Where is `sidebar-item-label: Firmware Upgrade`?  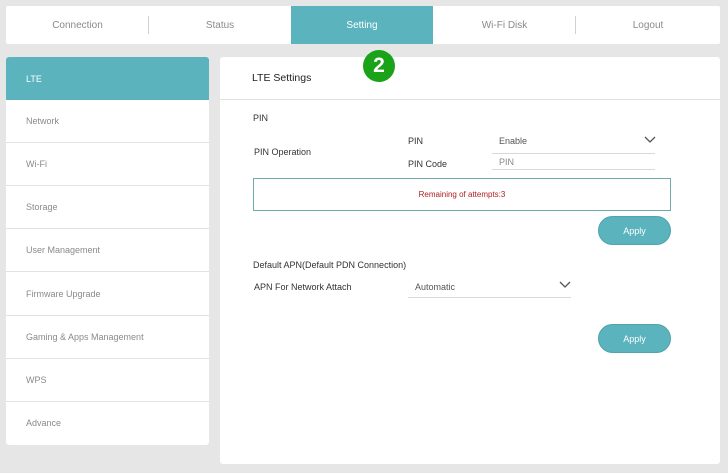
sidebar-item-label: Firmware Upgrade is located at coordinates (63, 293).